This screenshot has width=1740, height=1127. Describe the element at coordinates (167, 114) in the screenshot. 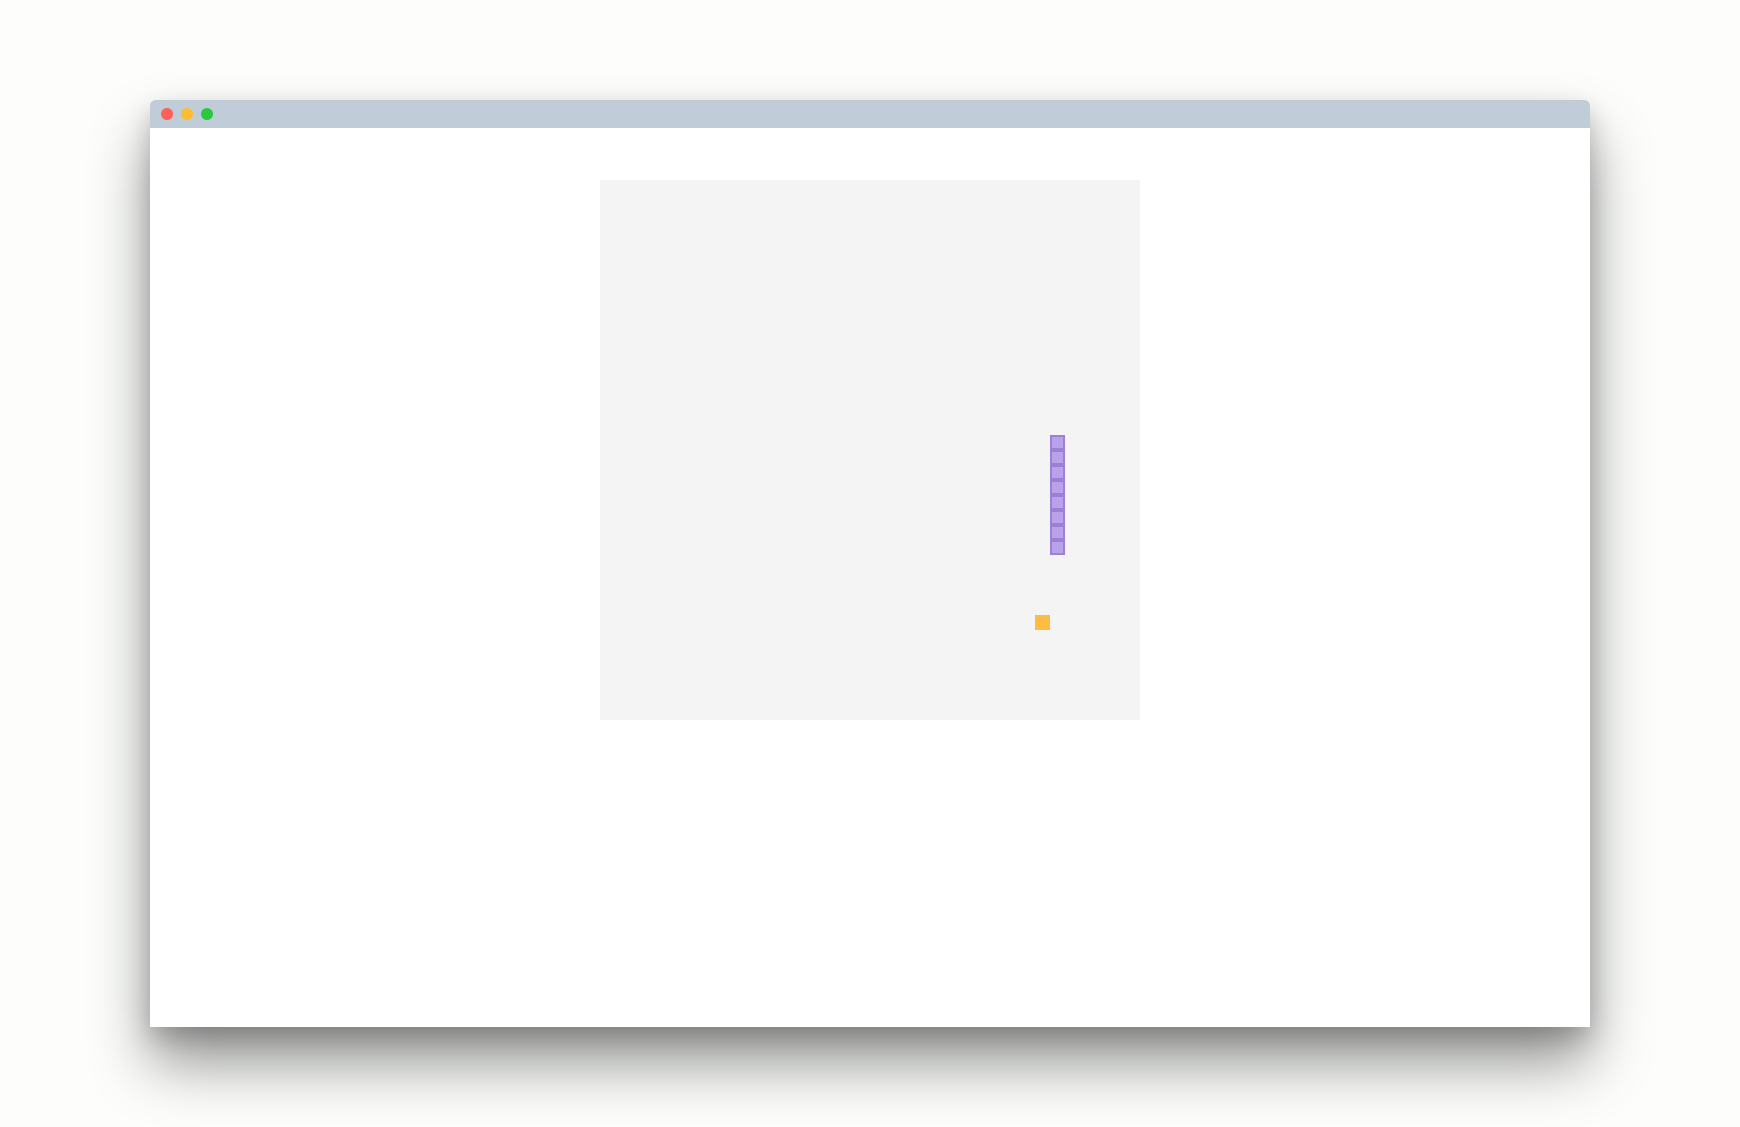

I see `close-window-button` at that location.